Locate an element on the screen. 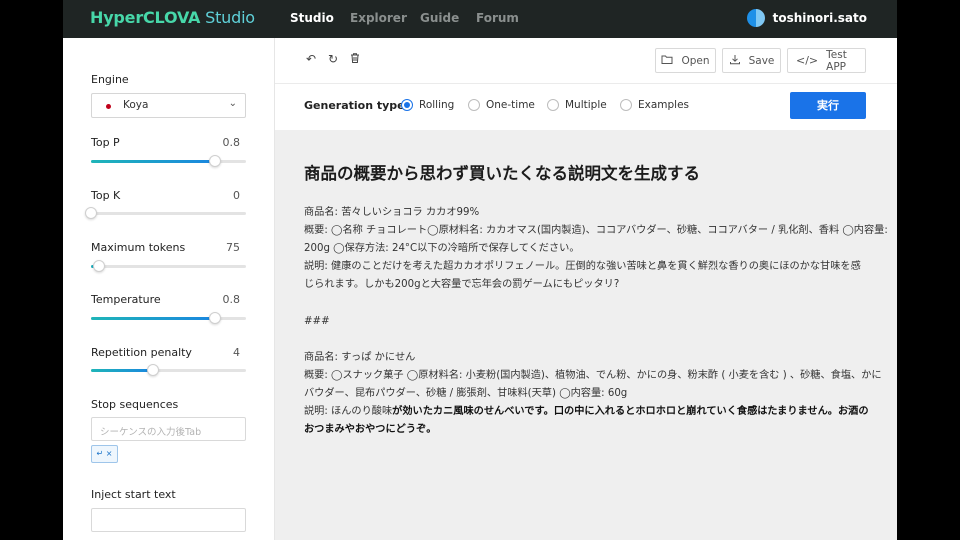 This screenshot has width=960, height=540. chevron-down-icon: ⌄ is located at coordinates (232, 103).